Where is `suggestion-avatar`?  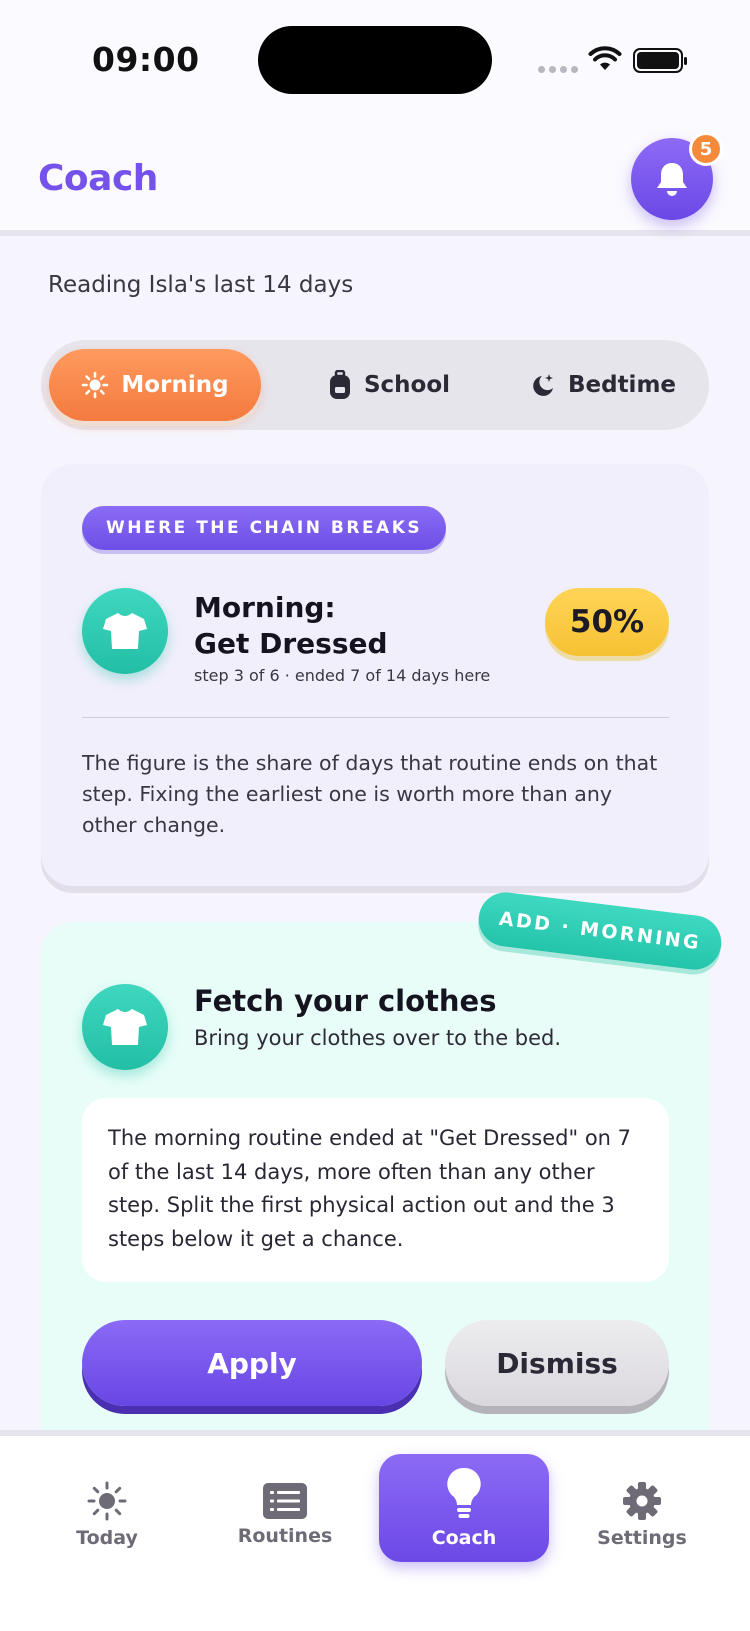 suggestion-avatar is located at coordinates (125, 1027).